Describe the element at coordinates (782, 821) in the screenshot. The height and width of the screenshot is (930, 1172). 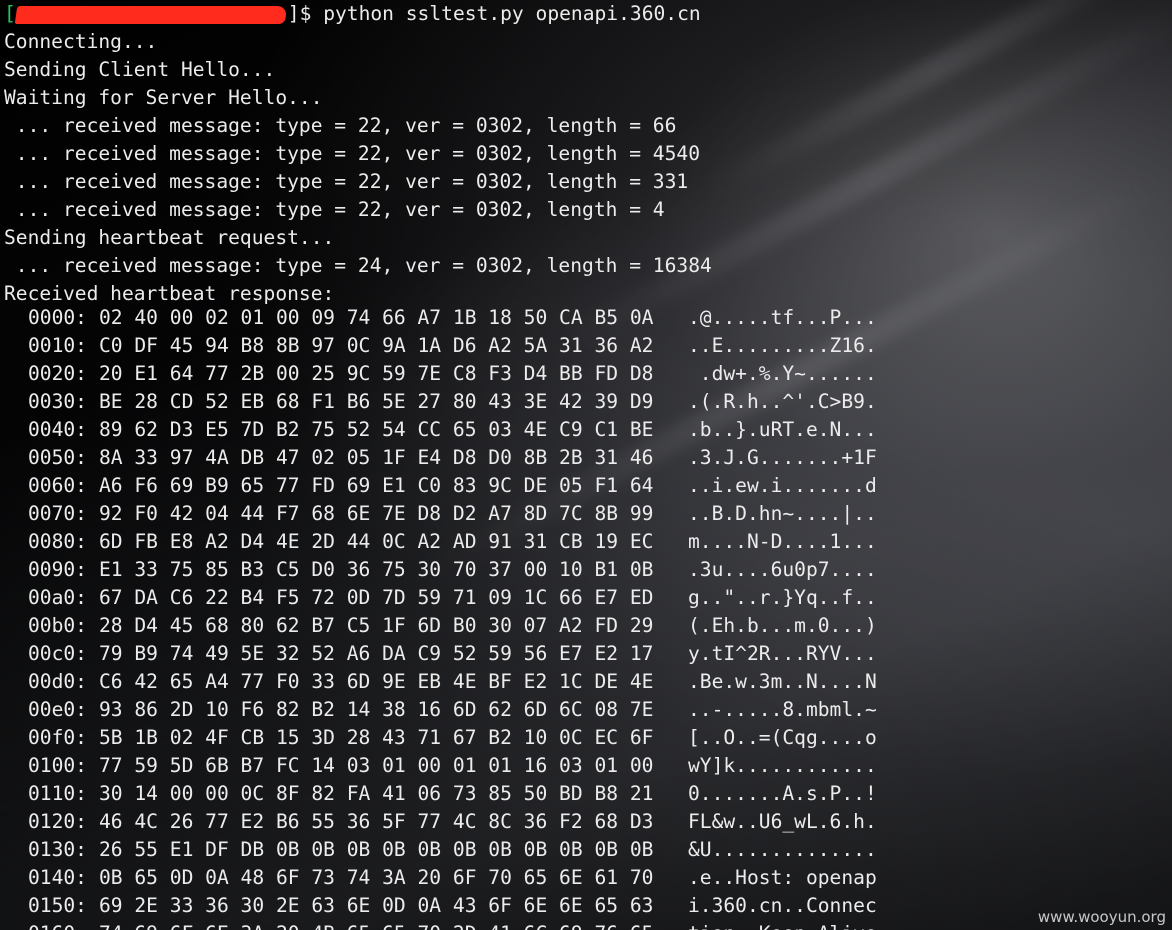
I see `hexdump-ascii: FL&w..U6_wL.6.h.` at that location.